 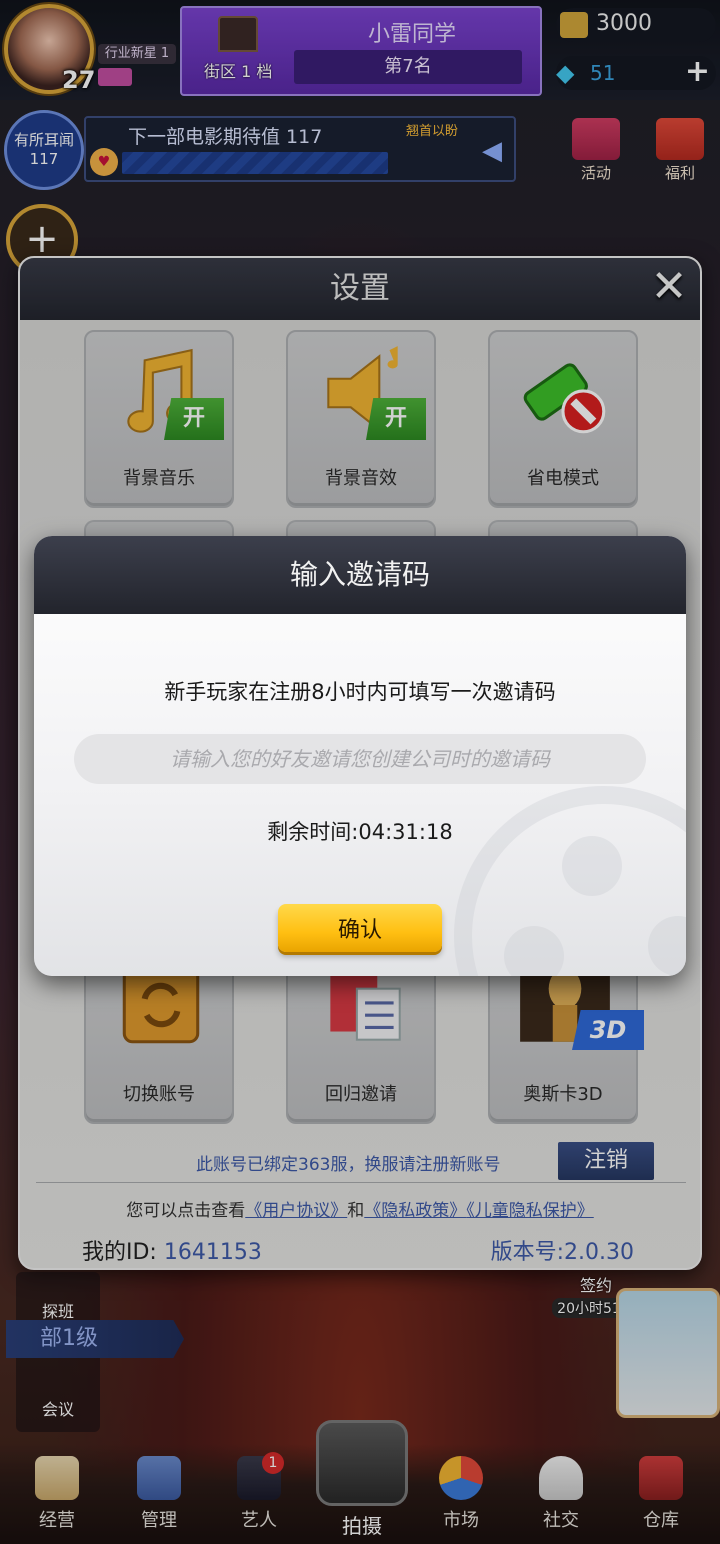 What do you see at coordinates (360, 832) in the screenshot?
I see `remaining-time: 剩余时间:04:31:18` at bounding box center [360, 832].